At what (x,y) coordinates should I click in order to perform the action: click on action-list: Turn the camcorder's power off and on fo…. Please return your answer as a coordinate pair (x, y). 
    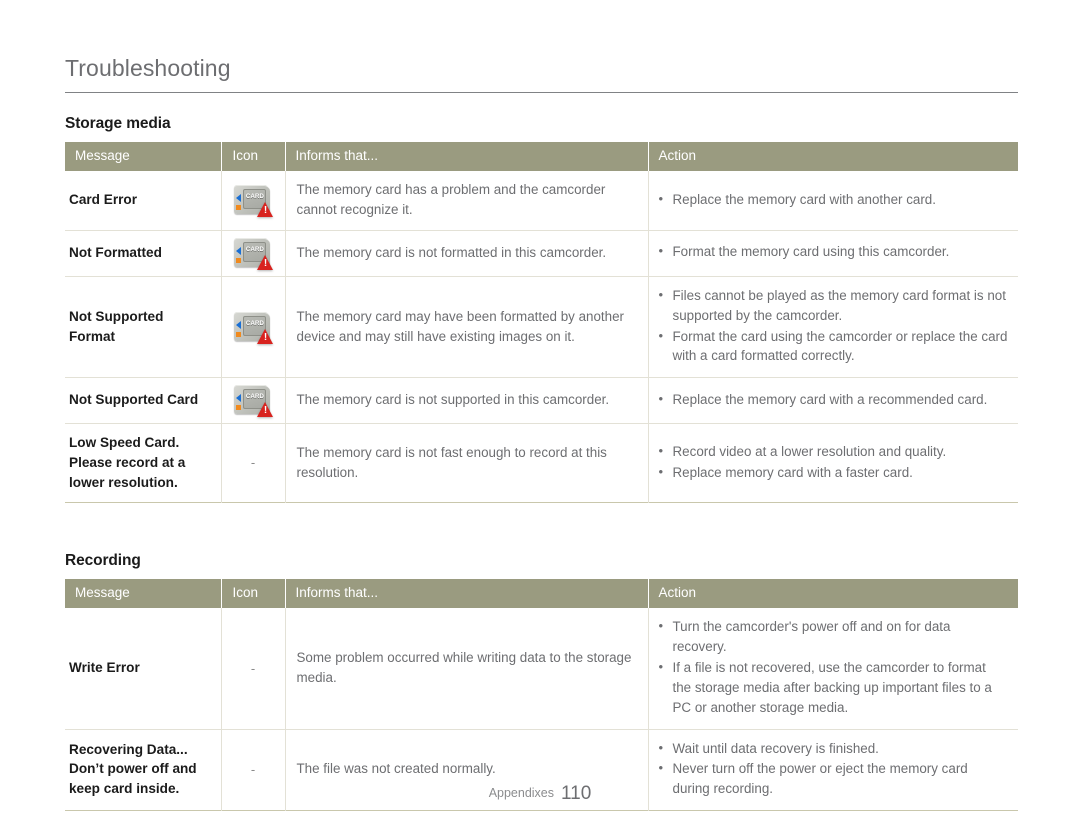
    Looking at the image, I should click on (833, 666).